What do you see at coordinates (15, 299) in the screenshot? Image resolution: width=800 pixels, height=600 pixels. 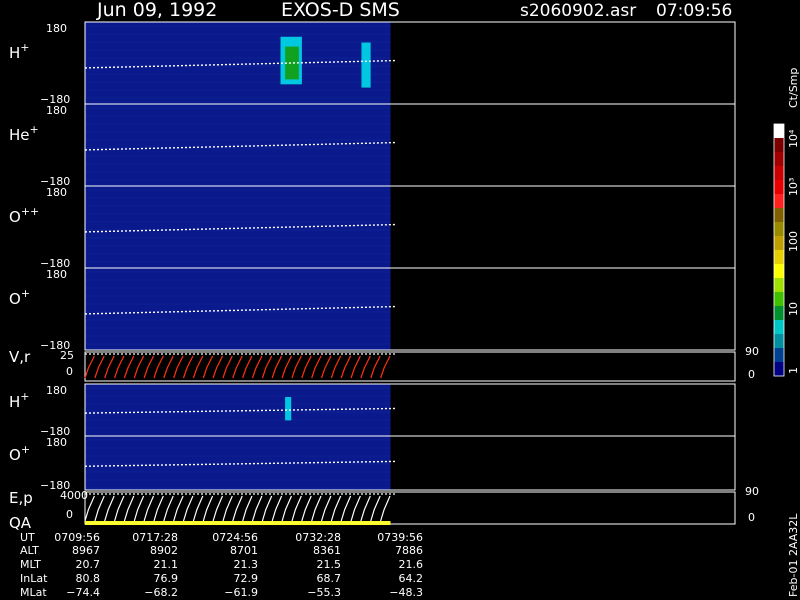 I see `o_plus-label-text: O` at bounding box center [15, 299].